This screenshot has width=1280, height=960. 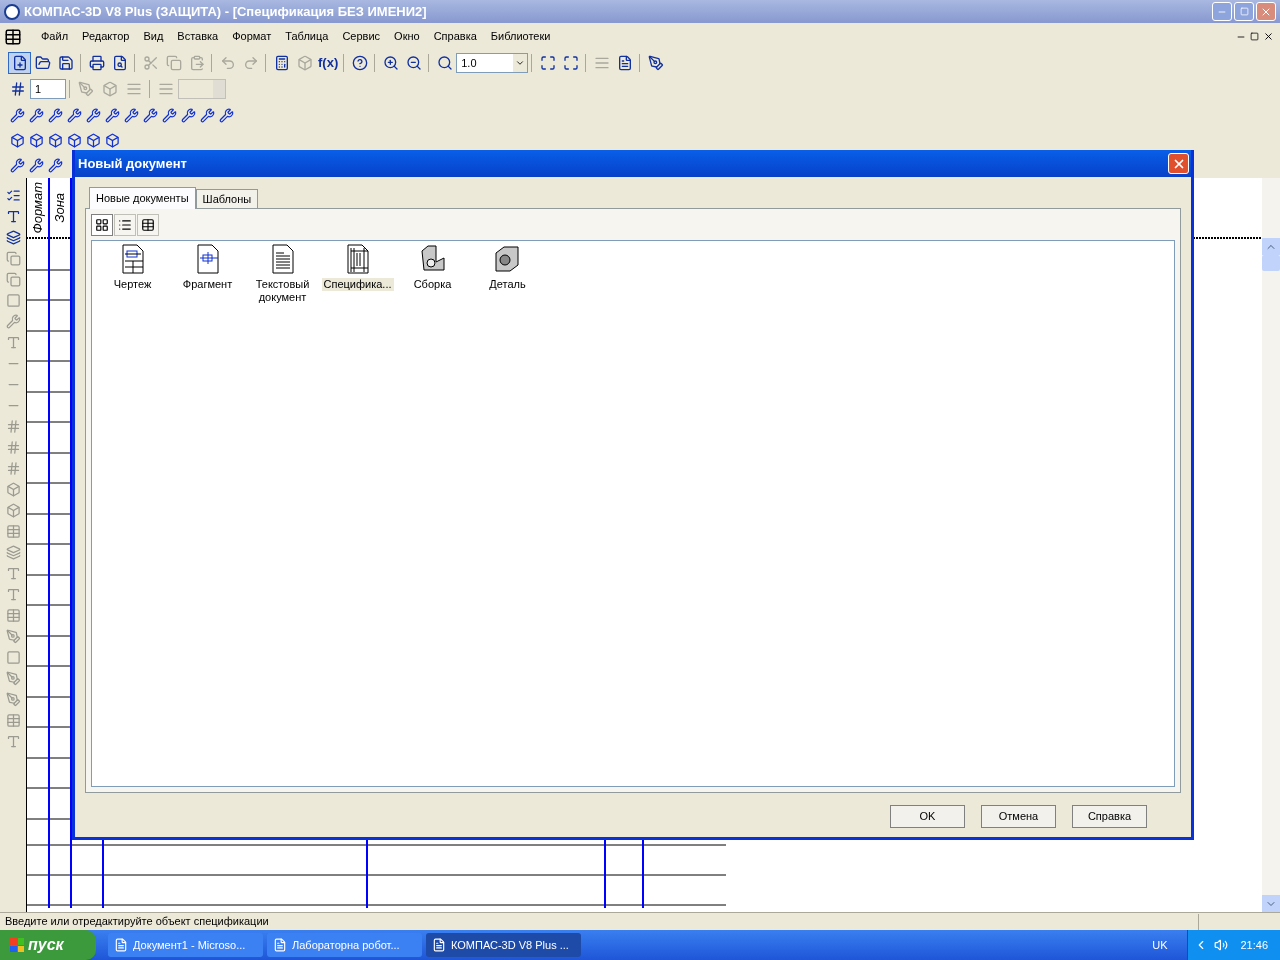 I want to click on scrollbar-thumb, so click(x=1271, y=263).